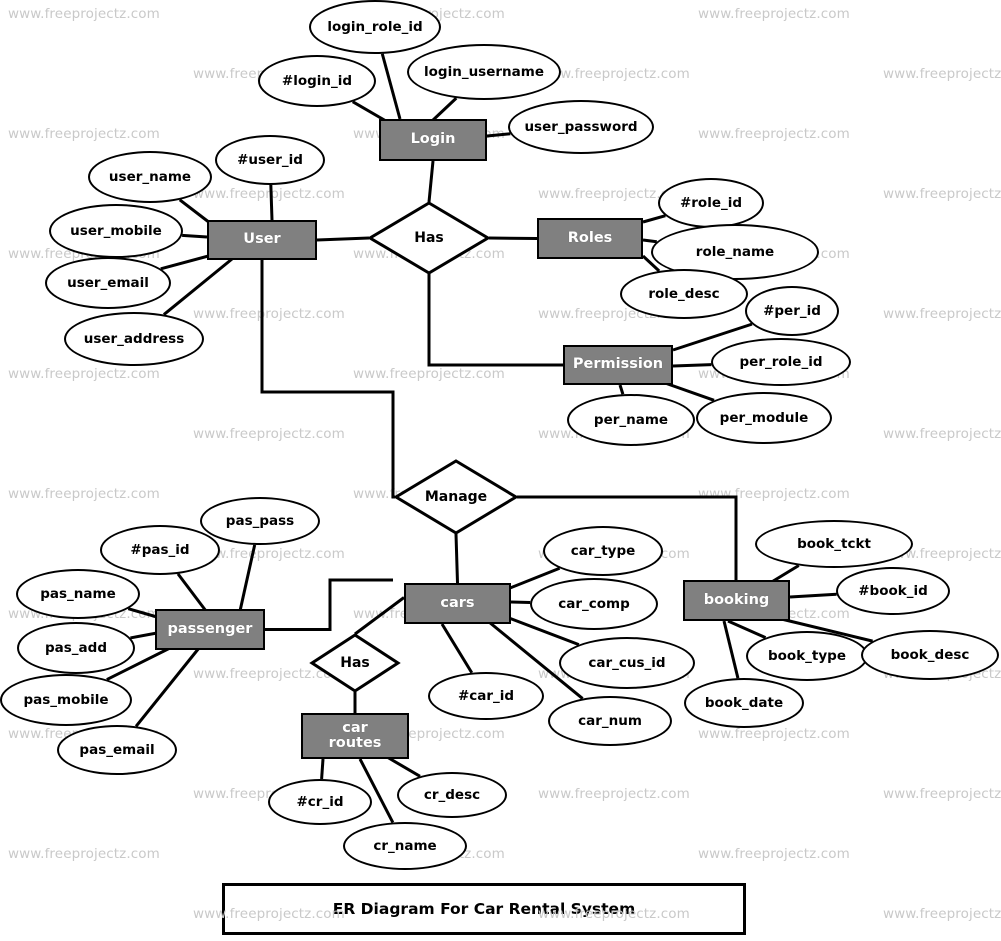  I want to click on attribute-label: #per_id, so click(792, 311).